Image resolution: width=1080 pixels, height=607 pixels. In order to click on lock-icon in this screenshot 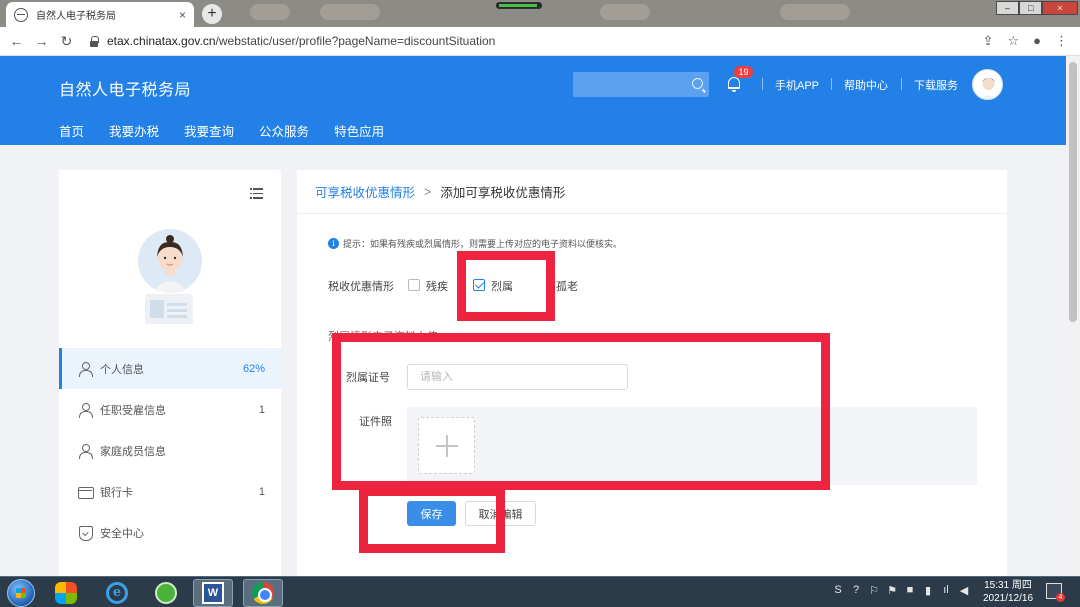, I will do `click(94, 41)`.